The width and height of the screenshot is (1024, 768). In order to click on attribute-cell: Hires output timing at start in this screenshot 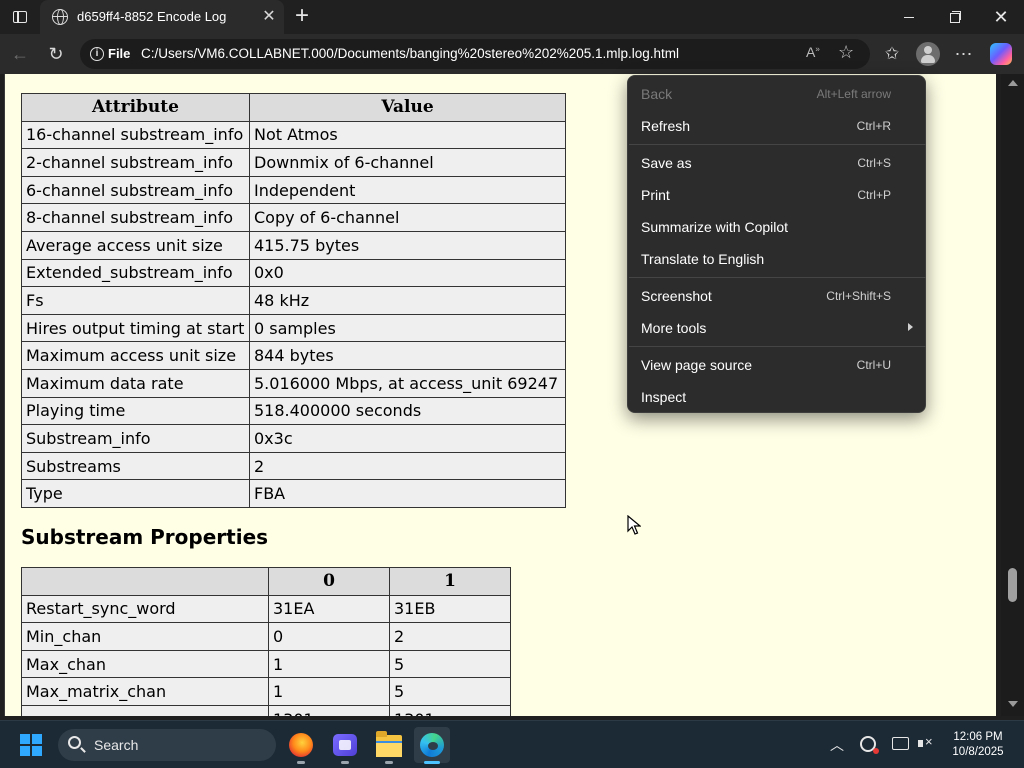, I will do `click(135, 328)`.